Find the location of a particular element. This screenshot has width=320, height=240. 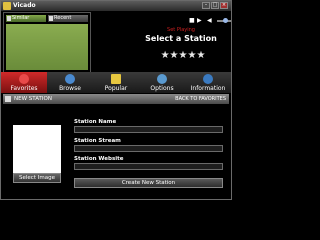

close-button: × is located at coordinates (224, 5).